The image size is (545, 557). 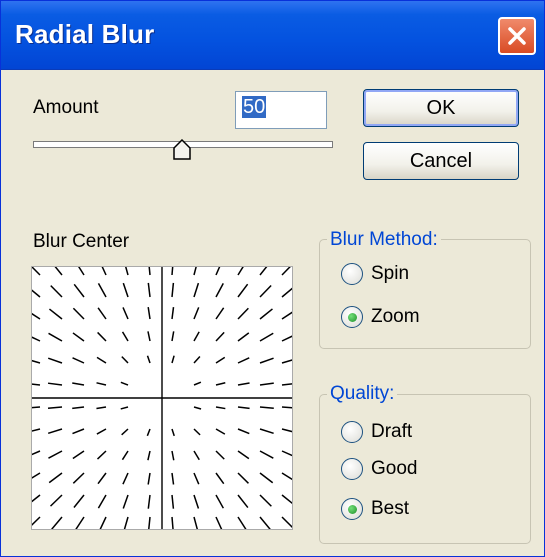 I want to click on radio-spin-label: Spin, so click(x=390, y=273).